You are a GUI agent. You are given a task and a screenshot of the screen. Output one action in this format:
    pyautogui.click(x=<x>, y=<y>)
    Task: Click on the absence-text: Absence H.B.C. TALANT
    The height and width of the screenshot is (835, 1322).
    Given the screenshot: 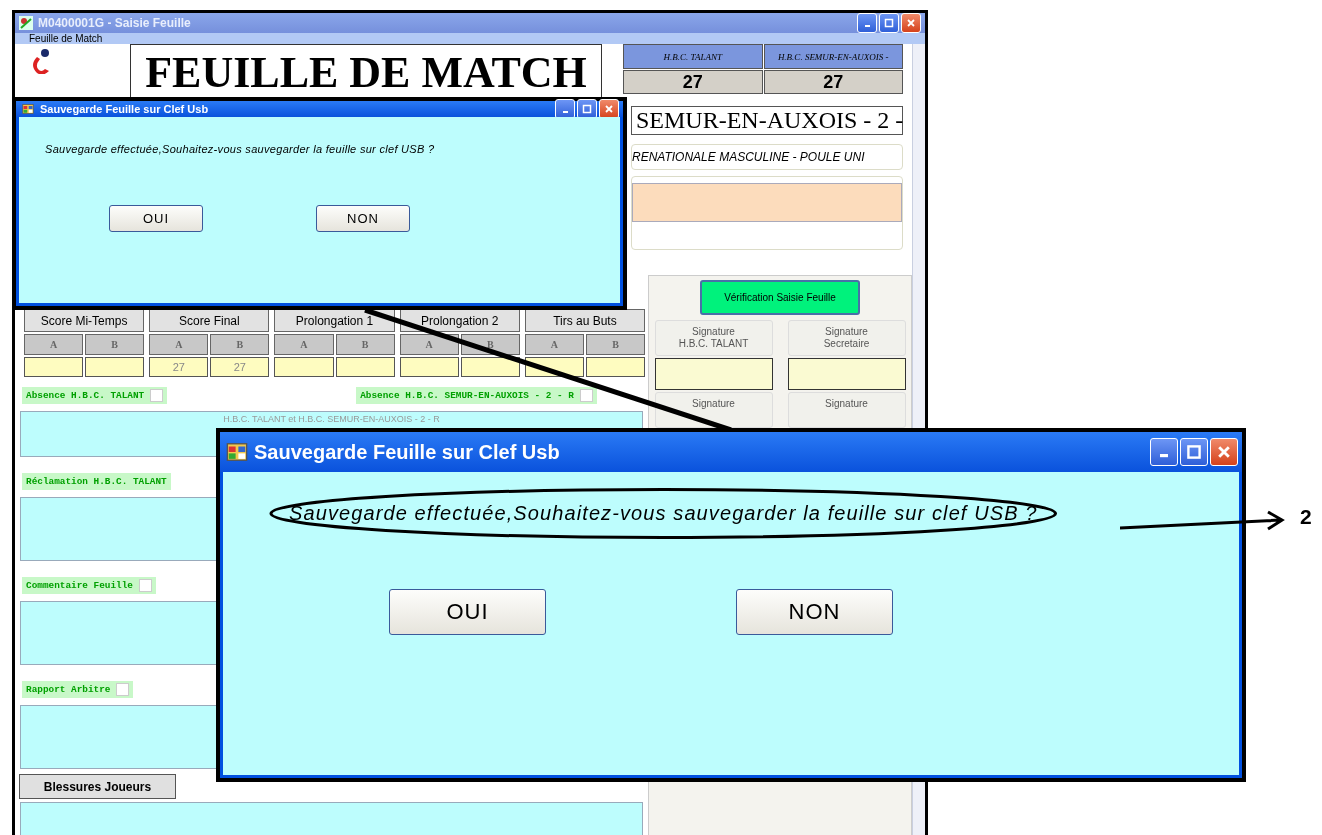 What is the action you would take?
    pyautogui.click(x=85, y=395)
    